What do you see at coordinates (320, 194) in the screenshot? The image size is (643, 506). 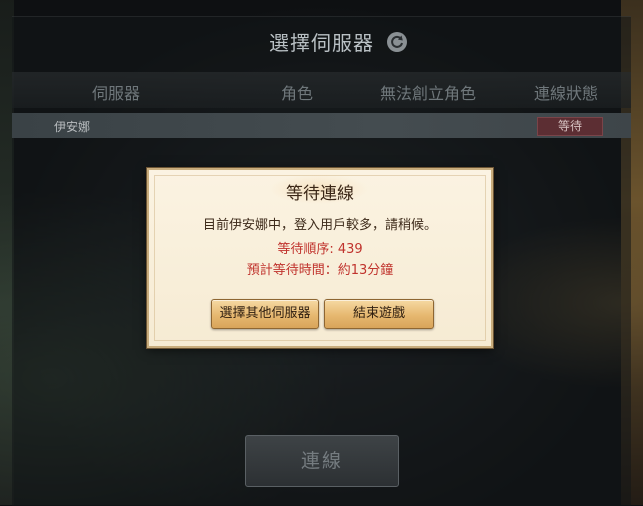 I see `dialog-title: 等待連線` at bounding box center [320, 194].